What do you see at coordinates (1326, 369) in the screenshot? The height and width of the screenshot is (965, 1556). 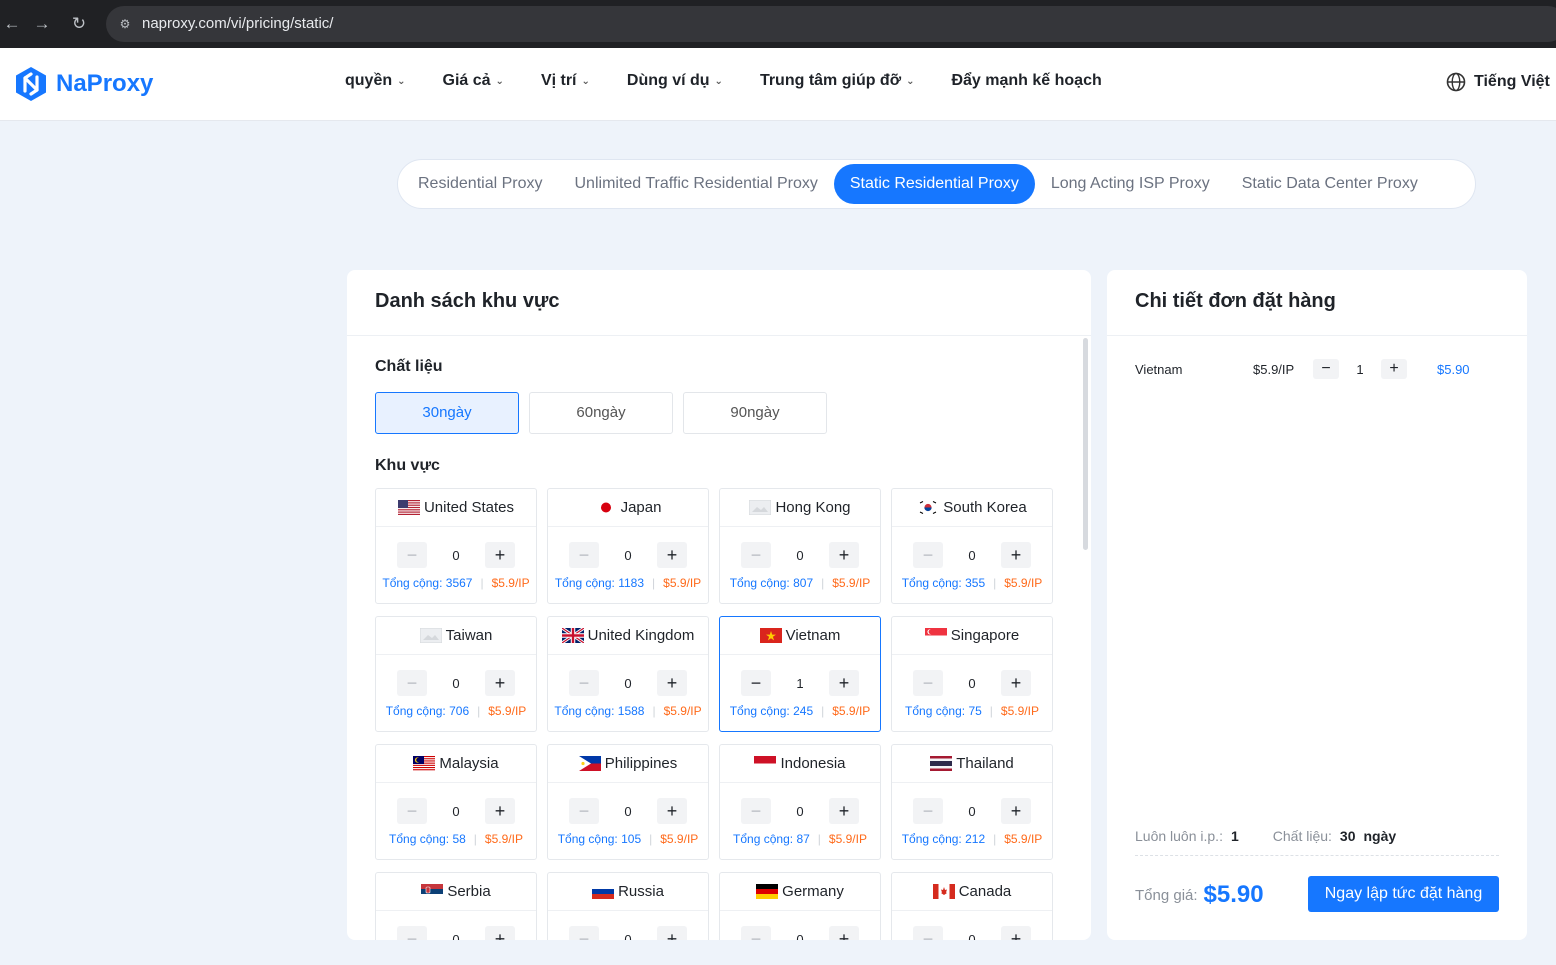 I see `order-decrement-button: −` at bounding box center [1326, 369].